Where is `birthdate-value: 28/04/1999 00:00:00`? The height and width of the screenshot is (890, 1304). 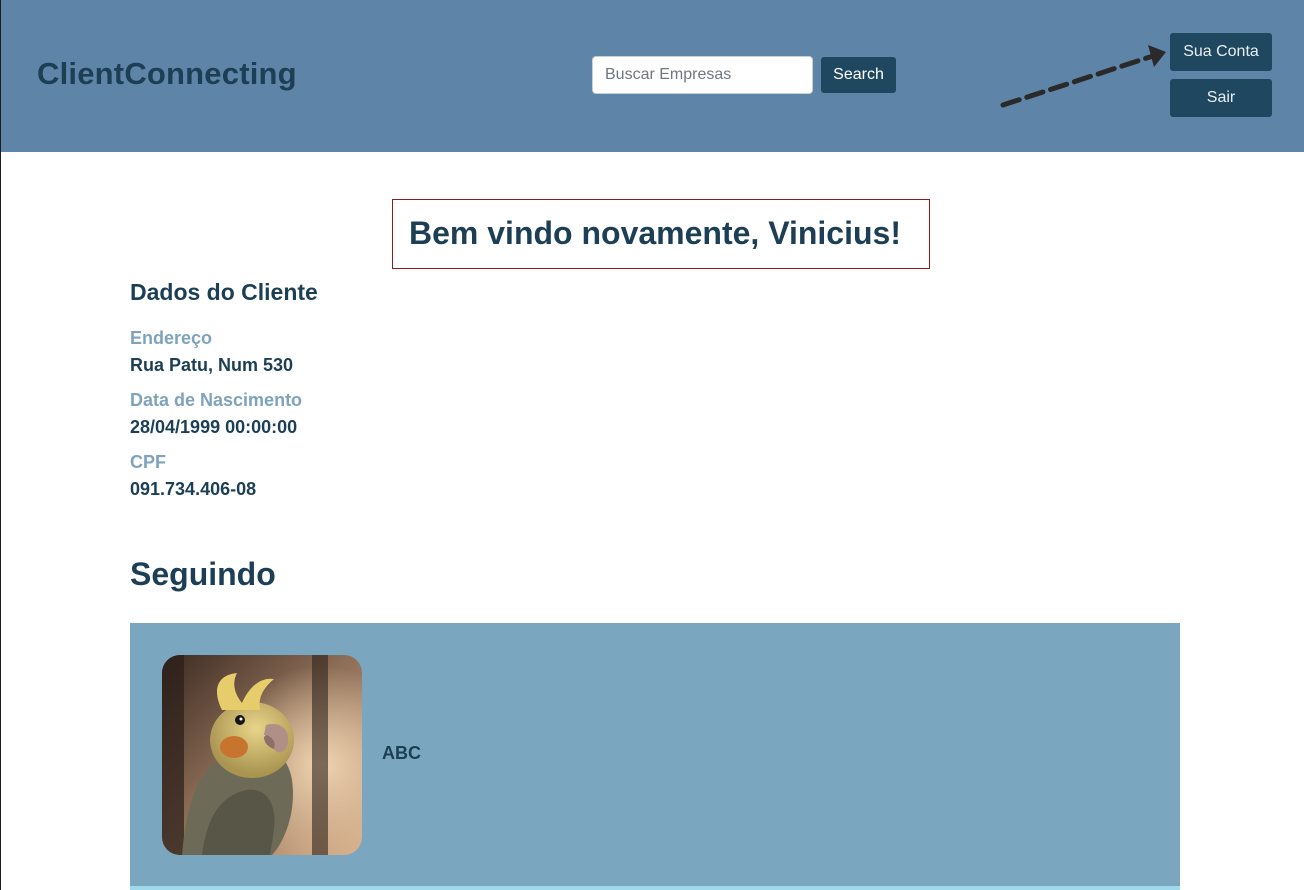 birthdate-value: 28/04/1999 00:00:00 is located at coordinates (214, 427).